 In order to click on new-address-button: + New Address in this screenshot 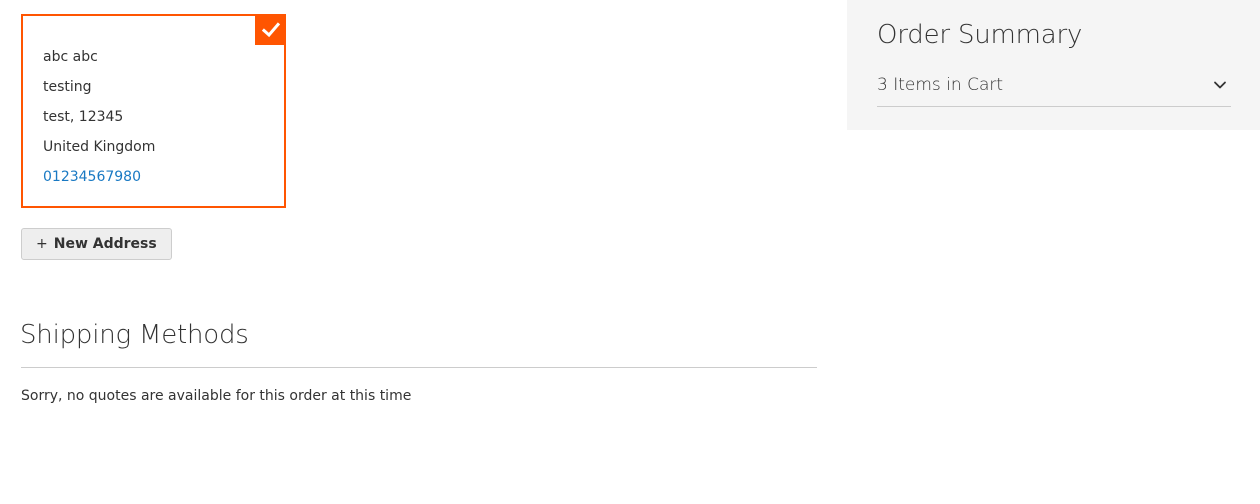, I will do `click(96, 244)`.